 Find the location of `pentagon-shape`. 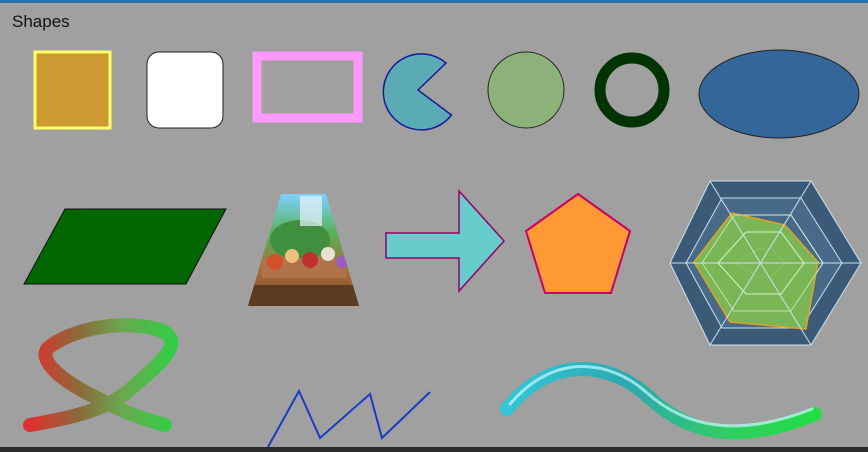

pentagon-shape is located at coordinates (578, 243).